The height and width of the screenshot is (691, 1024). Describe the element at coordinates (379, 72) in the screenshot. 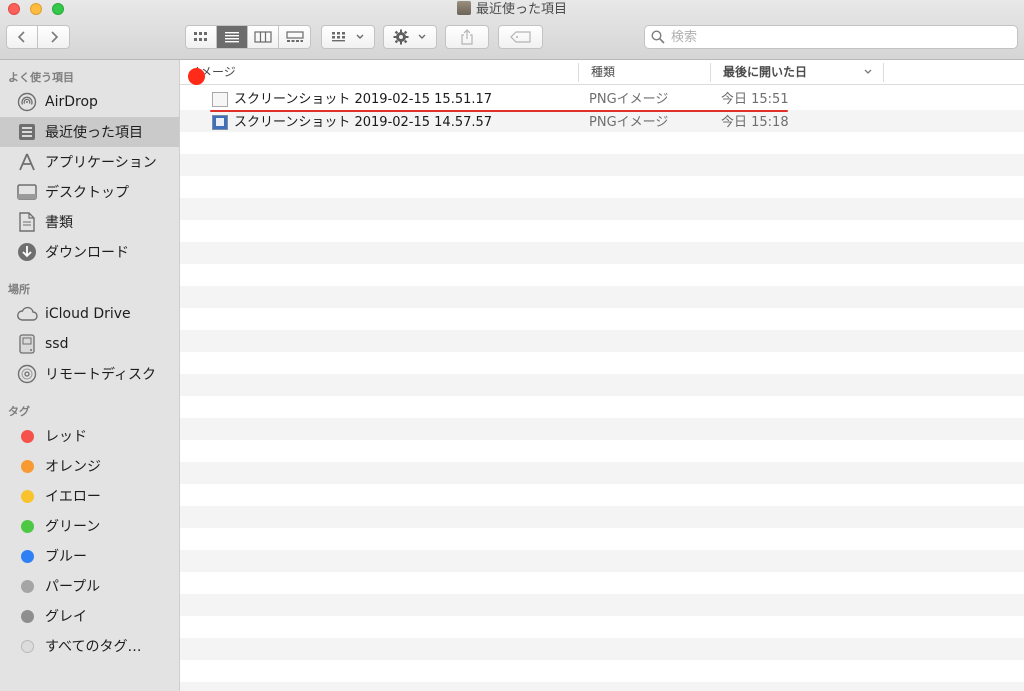

I see `column-header-name: イメージ` at that location.